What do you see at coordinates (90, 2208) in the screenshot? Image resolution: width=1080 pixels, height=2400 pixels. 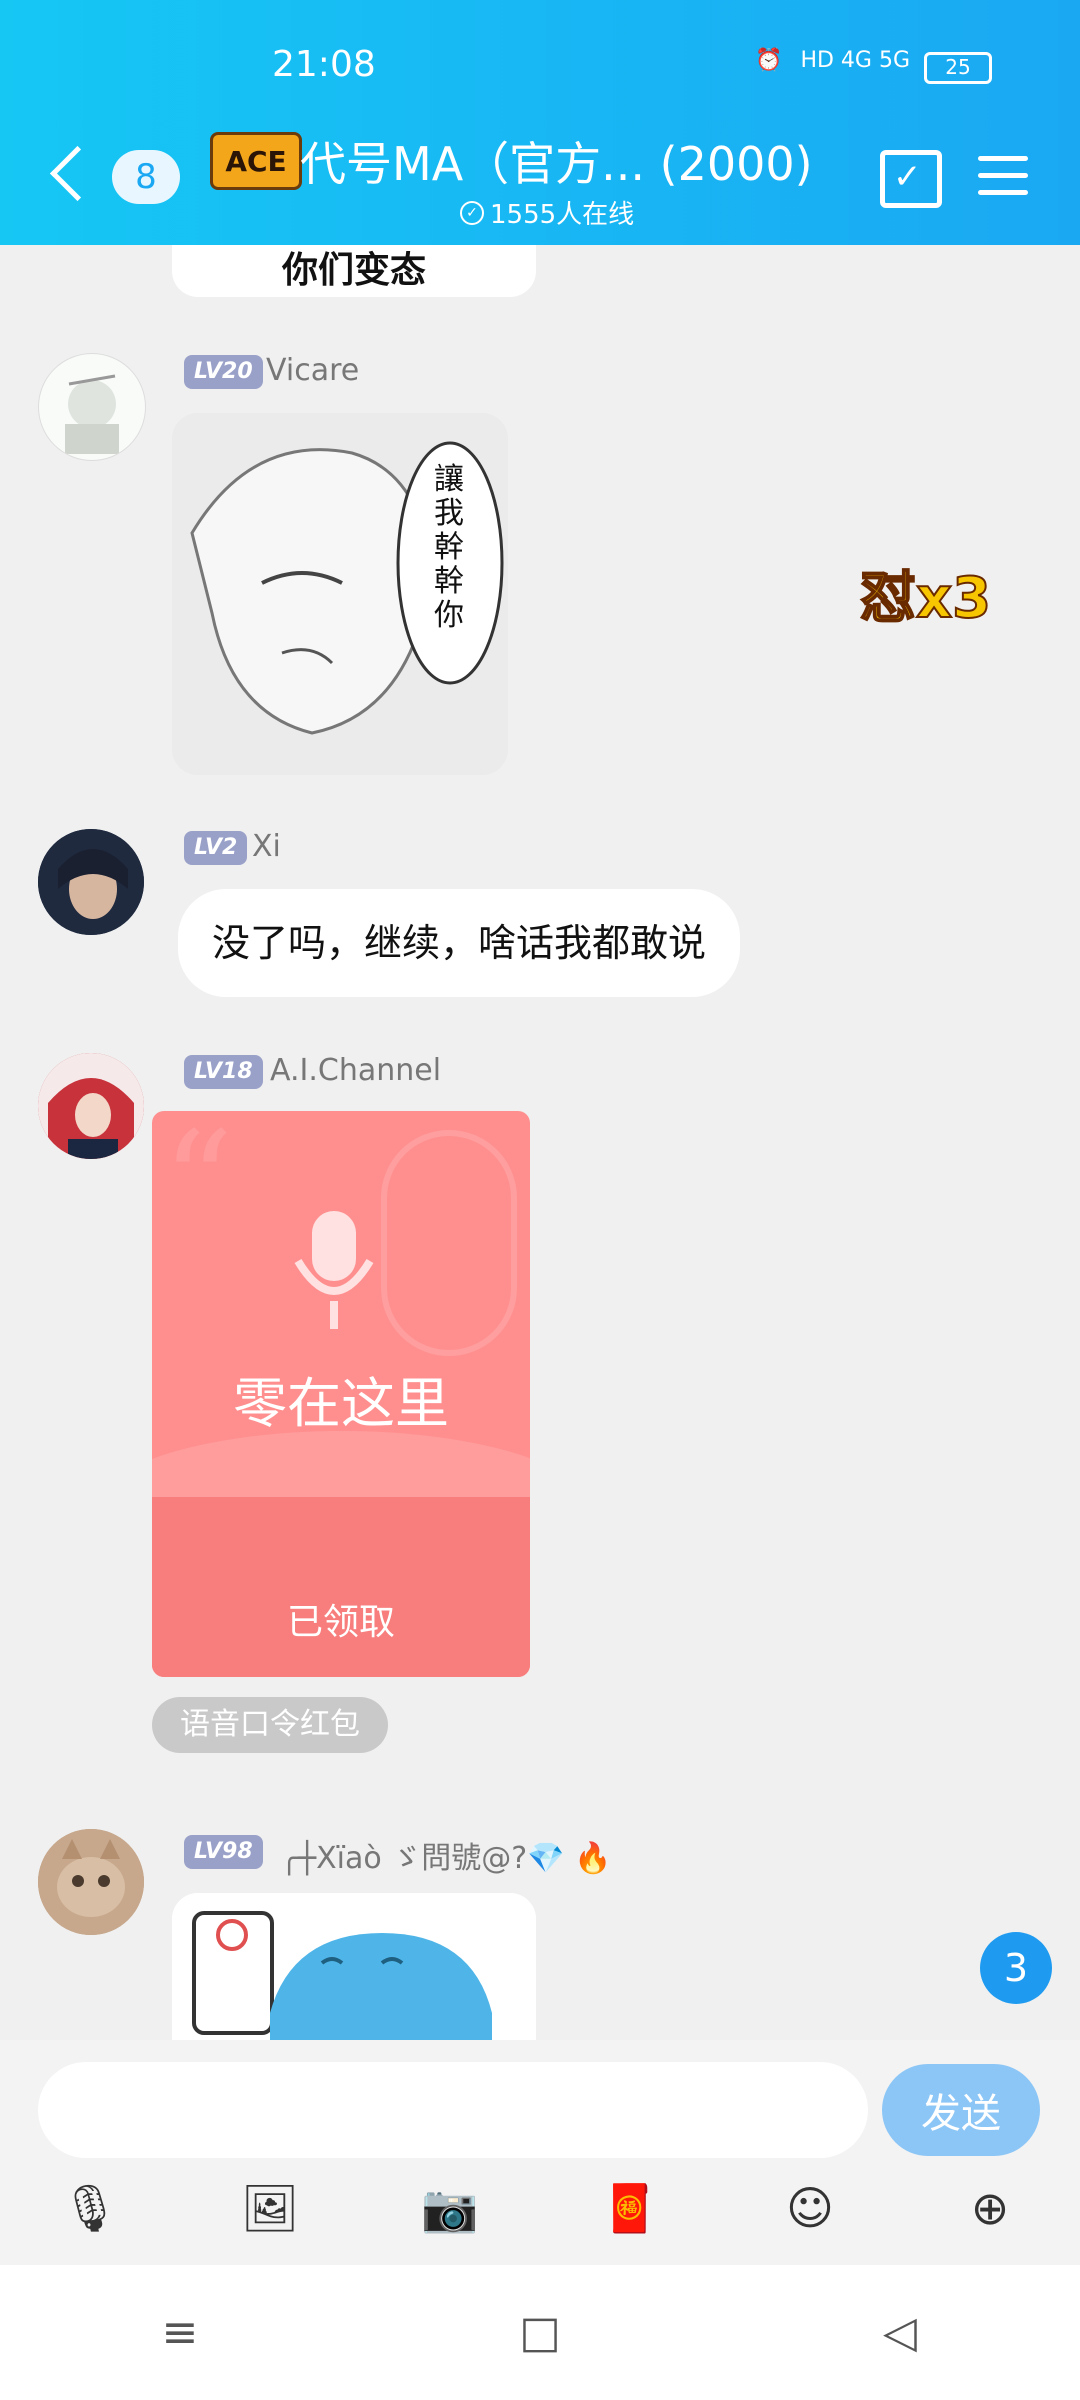 I see `mic-icon: 🎙` at bounding box center [90, 2208].